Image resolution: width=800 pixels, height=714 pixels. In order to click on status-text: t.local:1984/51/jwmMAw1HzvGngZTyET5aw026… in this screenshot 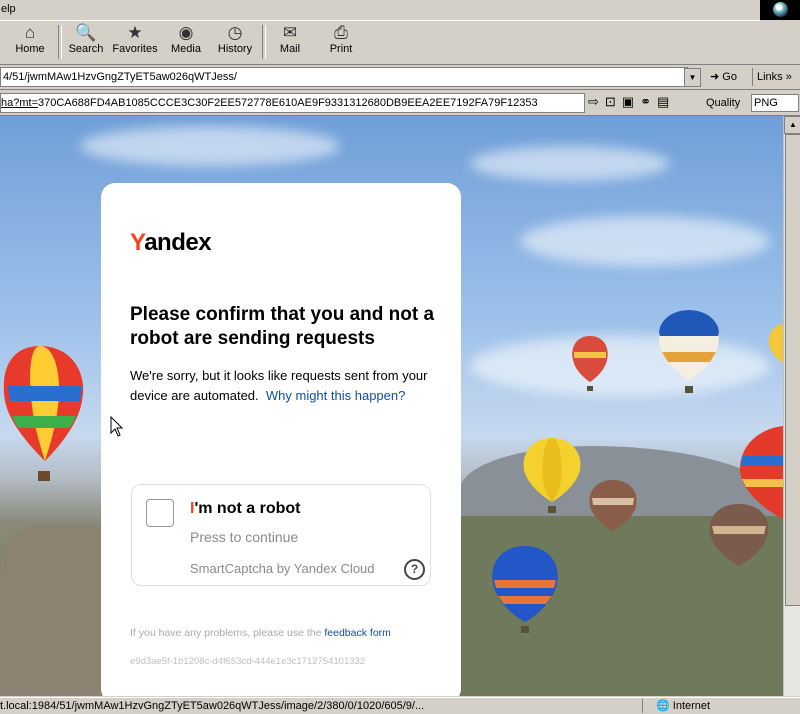, I will do `click(212, 706)`.